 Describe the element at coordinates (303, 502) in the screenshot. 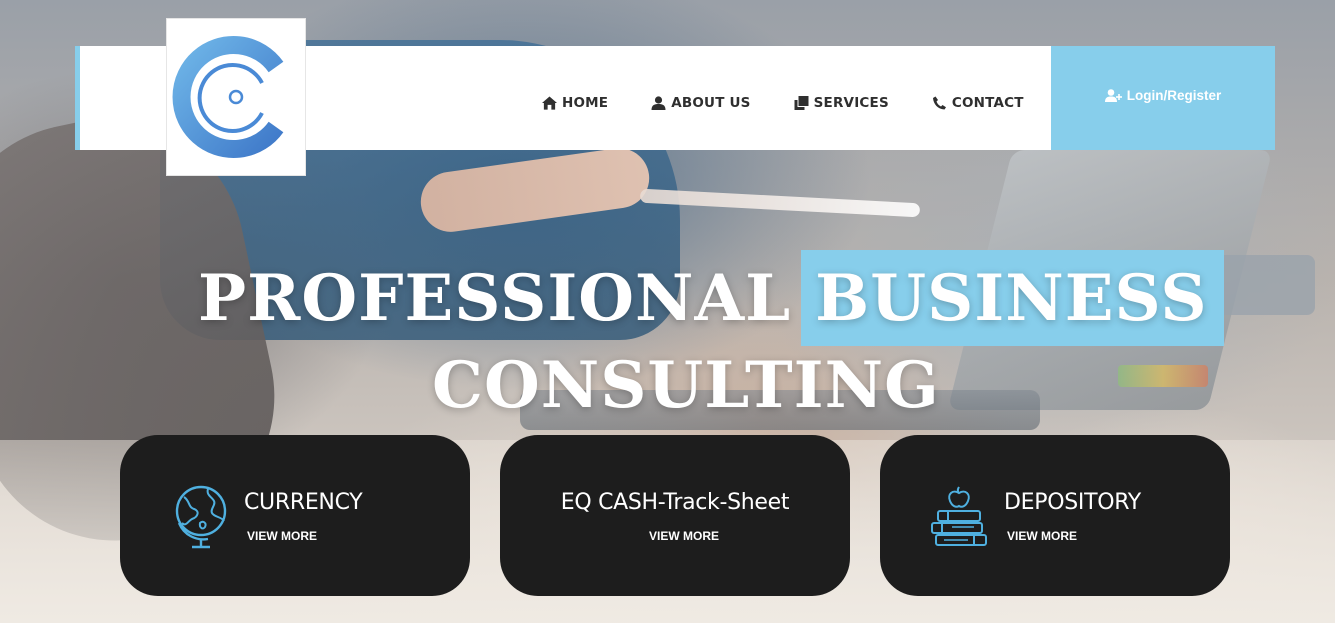

I see `service-card-title: CURRENCY` at that location.